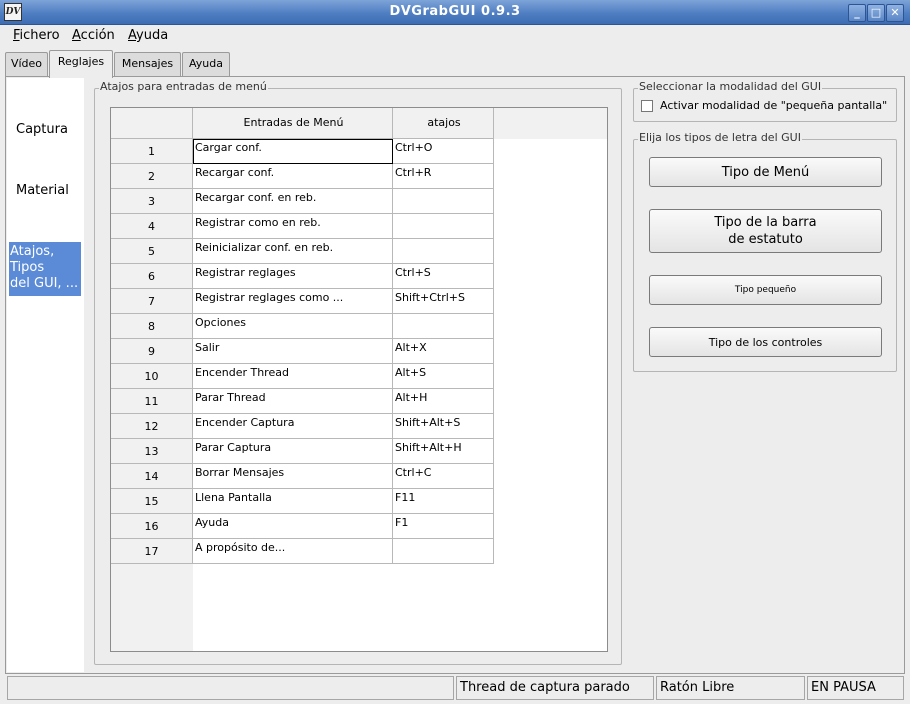  Describe the element at coordinates (152, 123) in the screenshot. I see `table-corner` at that location.